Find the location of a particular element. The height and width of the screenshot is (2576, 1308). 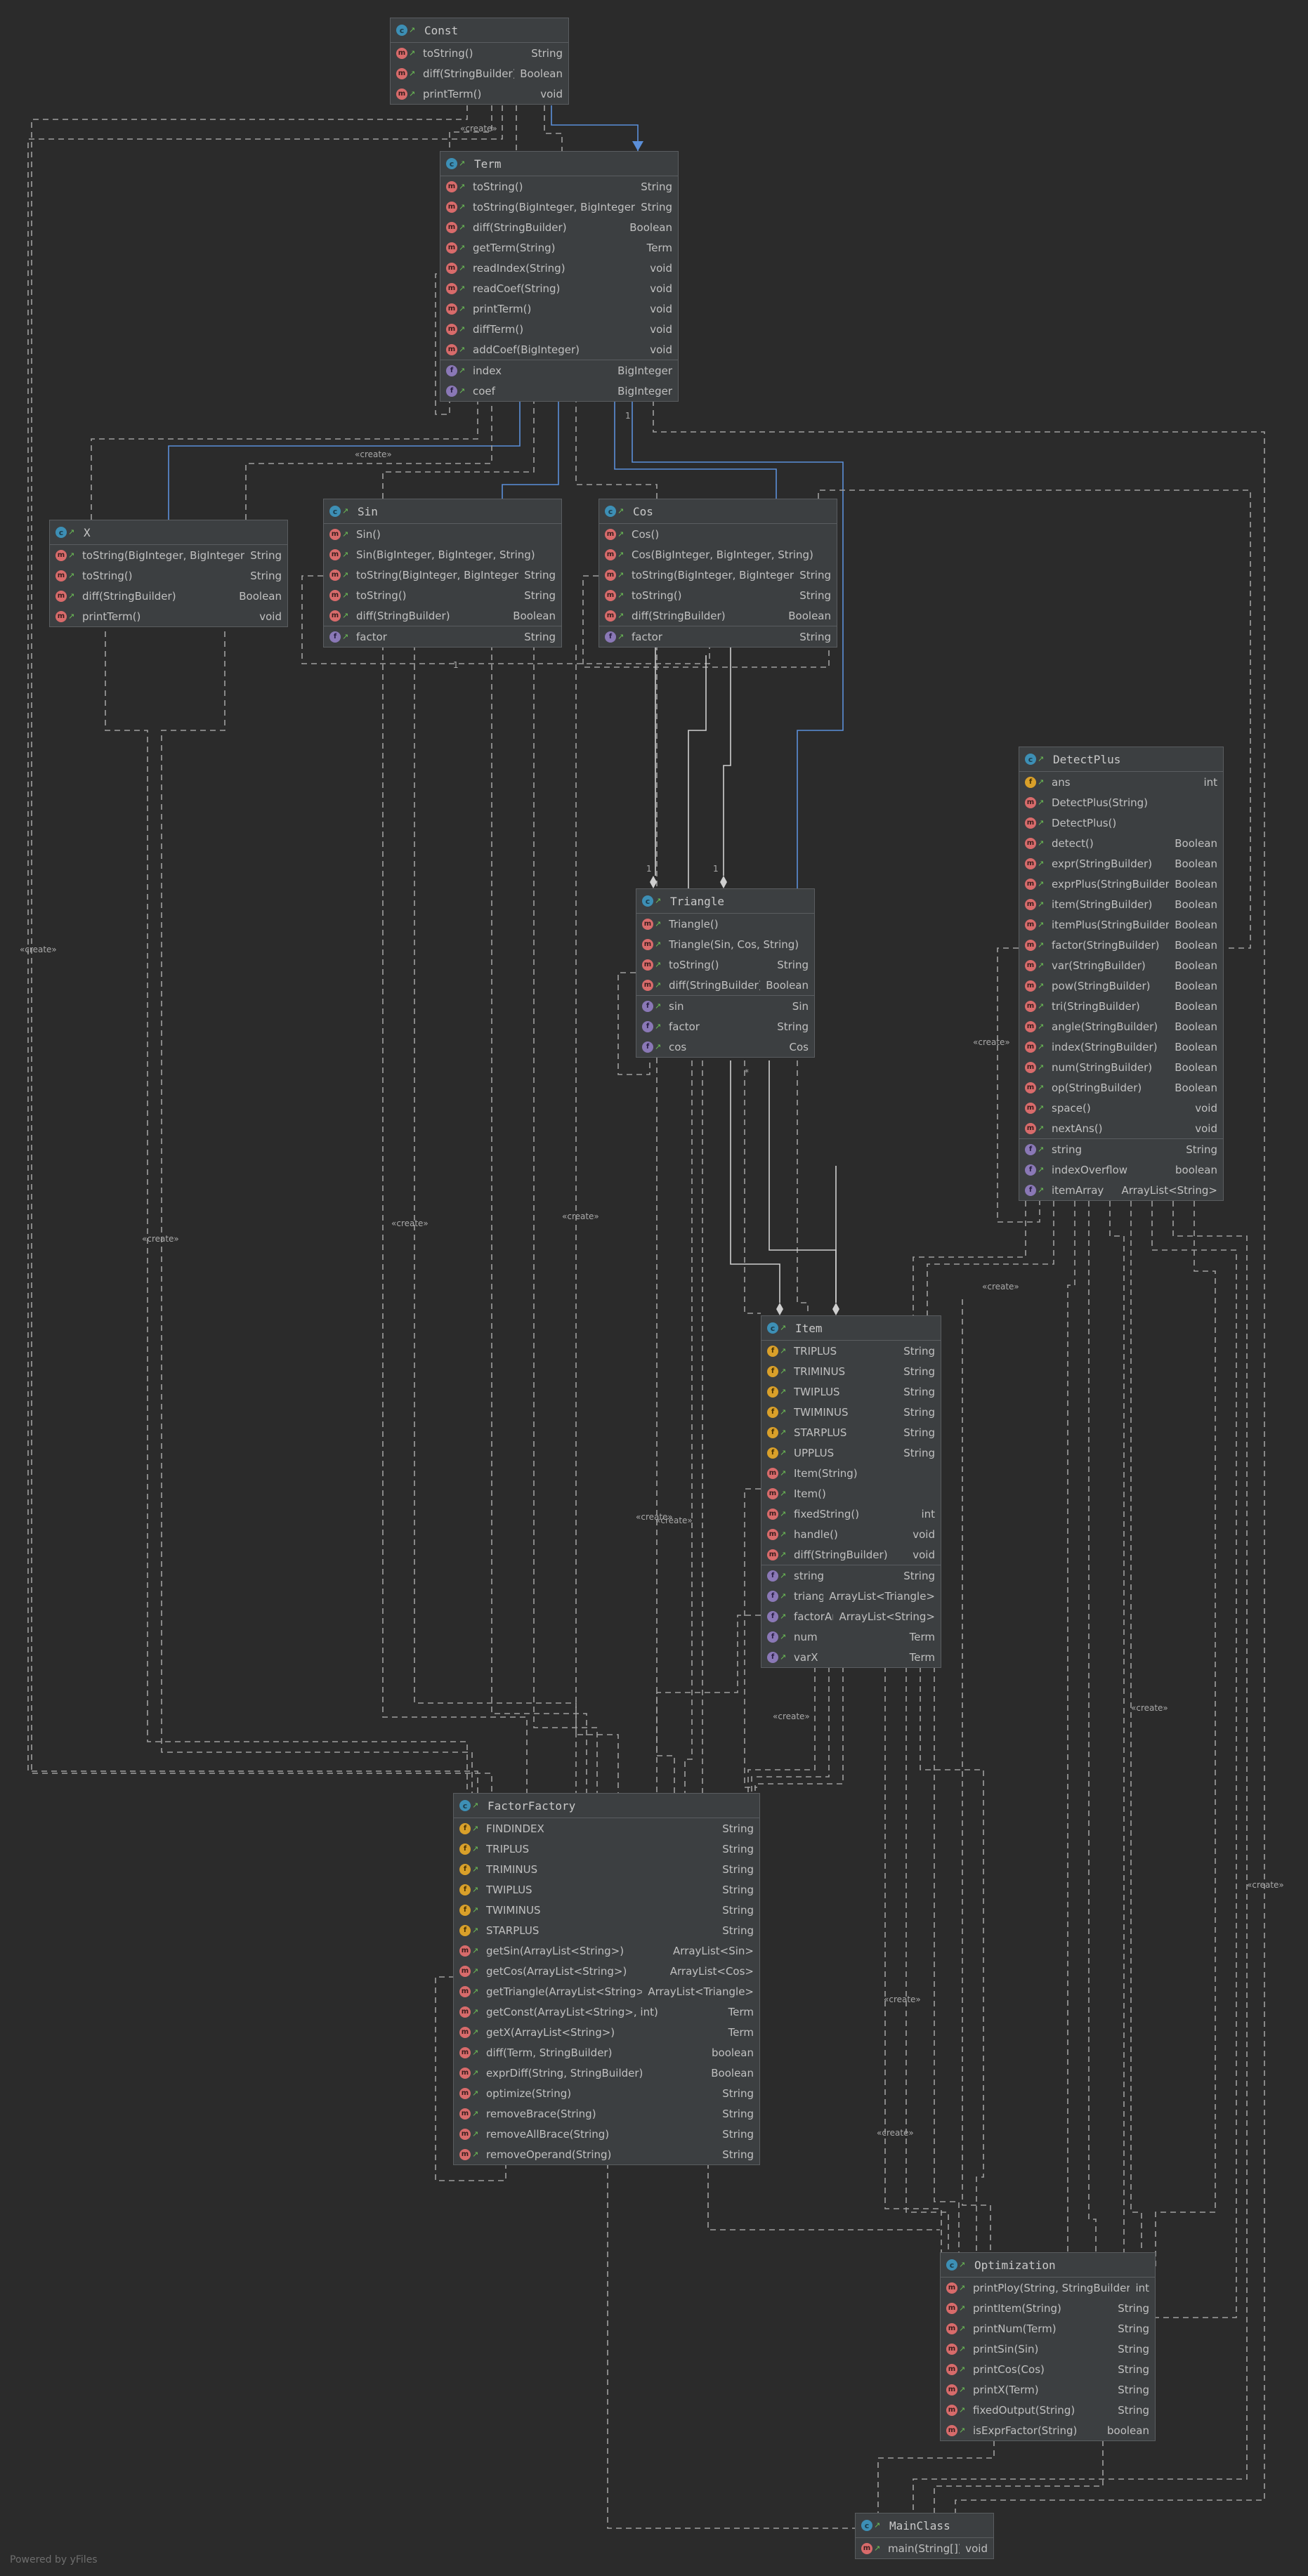

member-row: m ↗ fixedString() int is located at coordinates (851, 1514).